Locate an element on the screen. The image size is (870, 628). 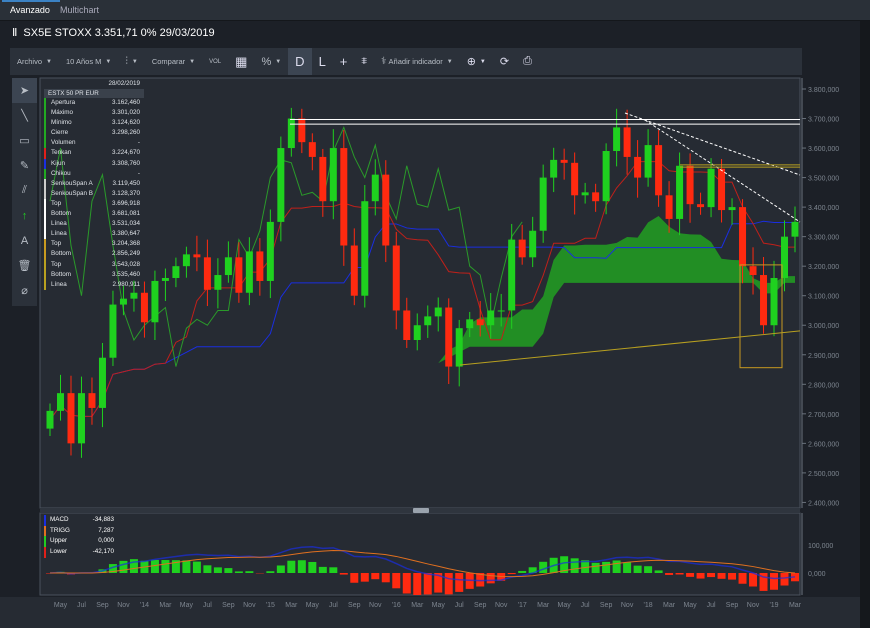
info-label: Mínimo is located at coordinates (61, 123).